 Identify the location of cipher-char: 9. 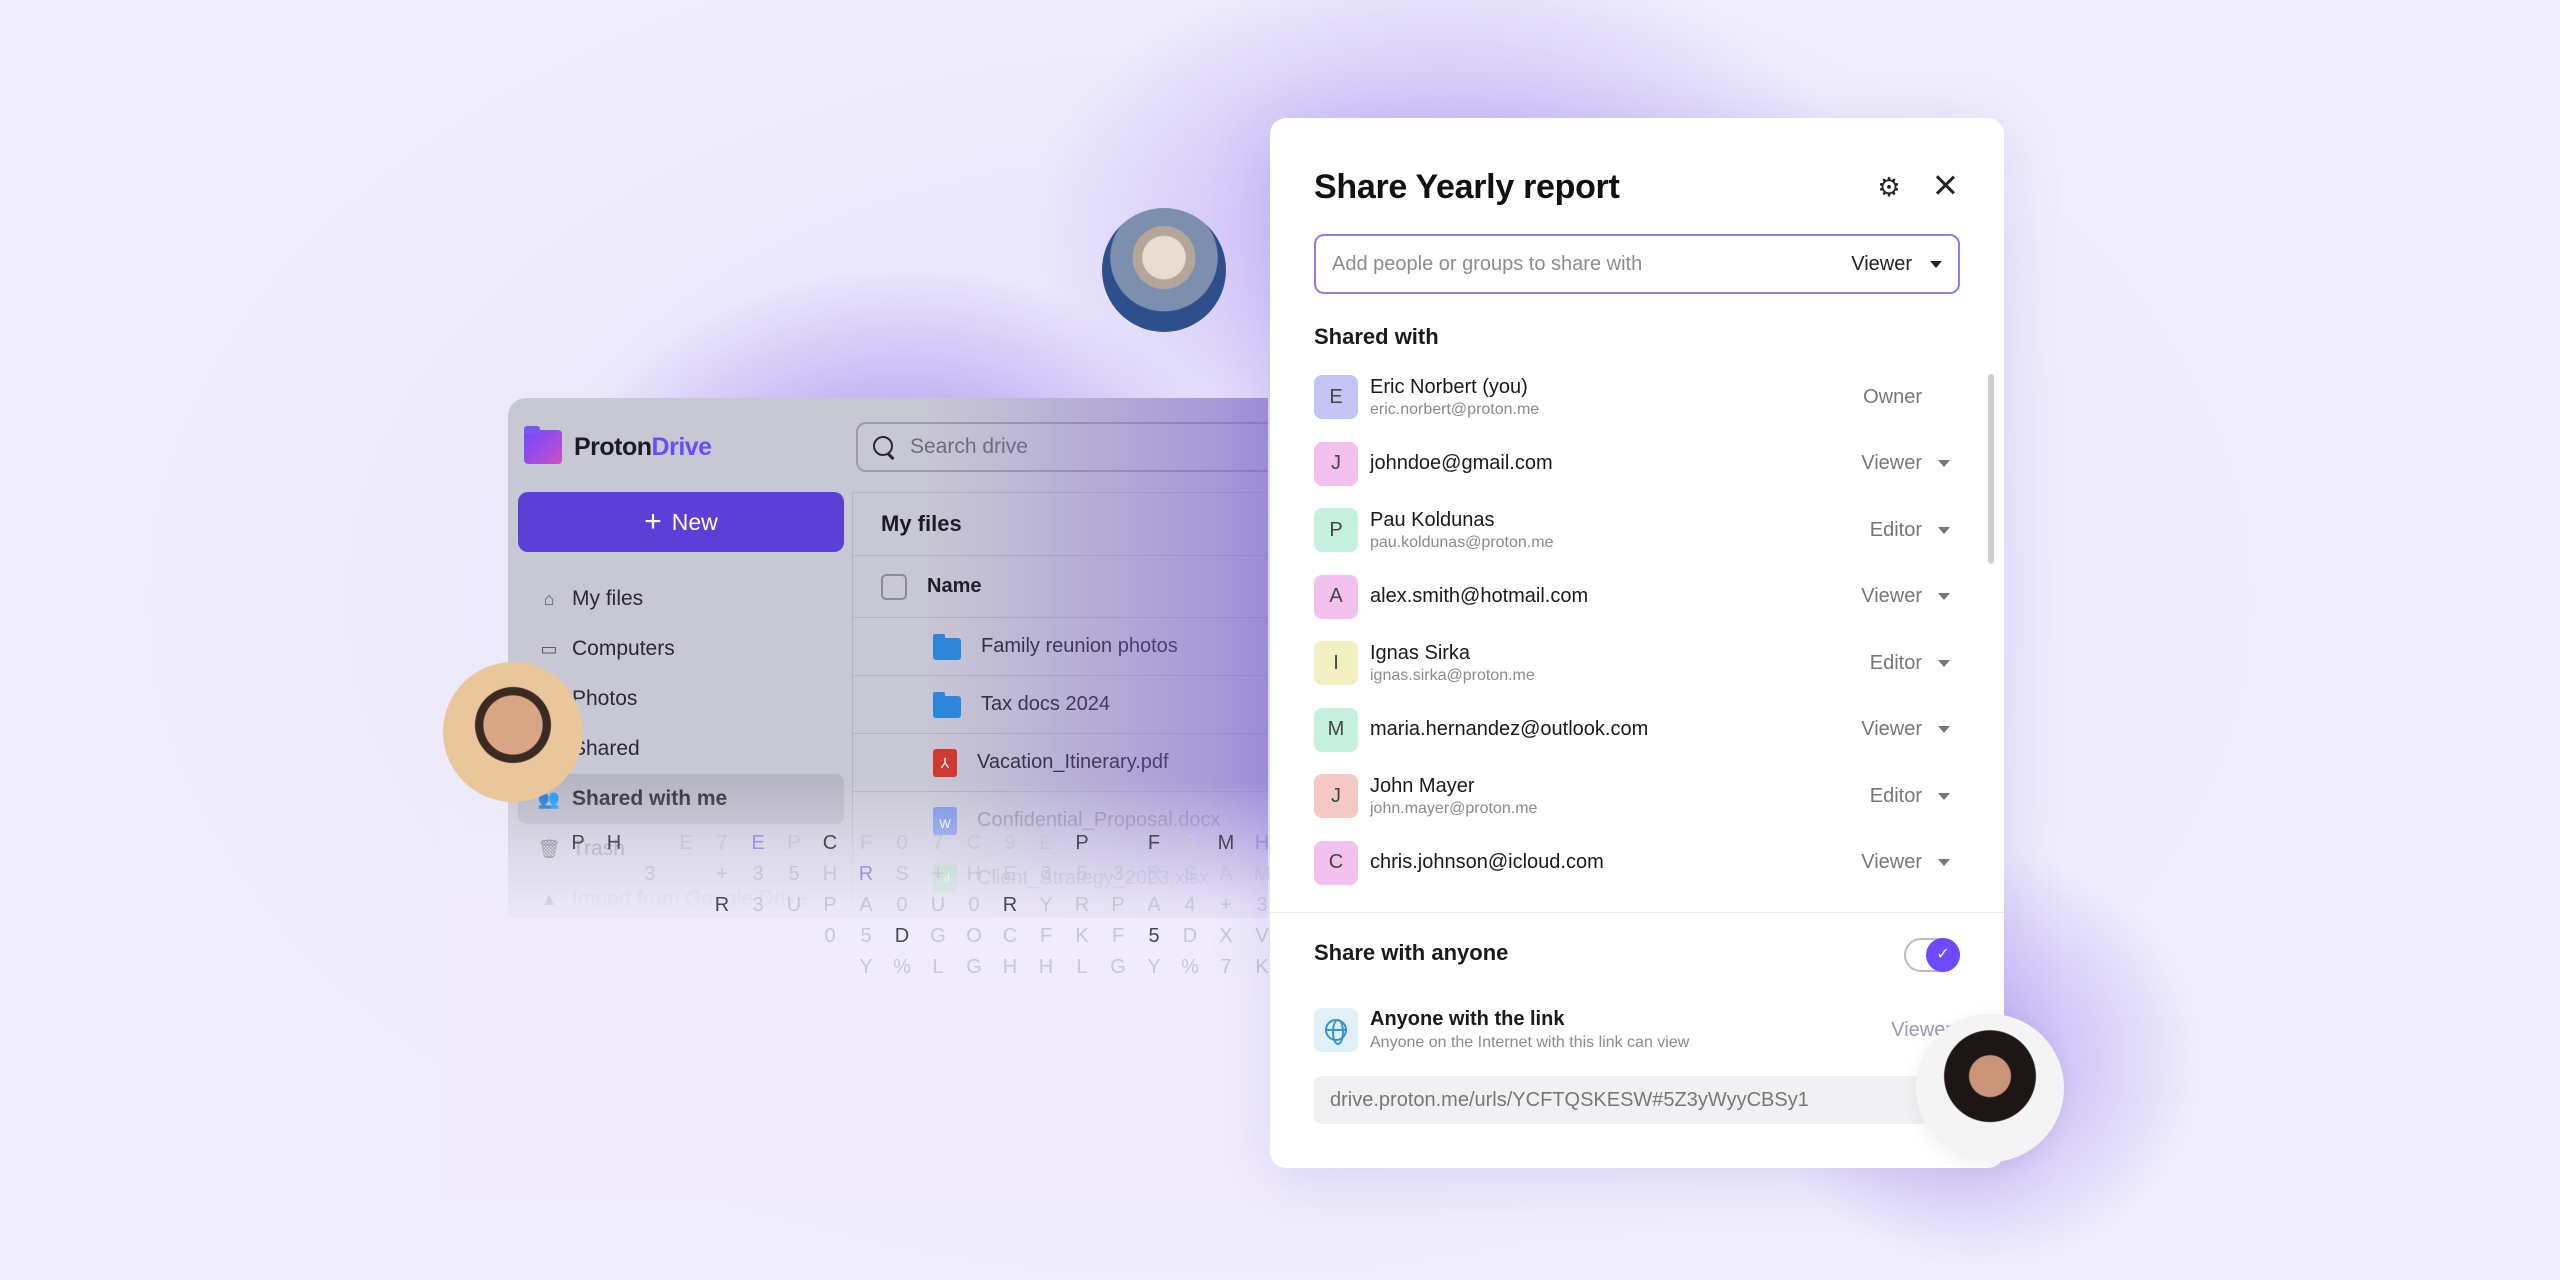
(1010, 843).